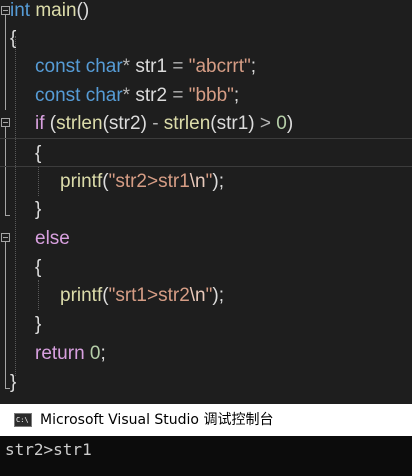 The width and height of the screenshot is (412, 476). I want to click on code-token: ), so click(290, 123).